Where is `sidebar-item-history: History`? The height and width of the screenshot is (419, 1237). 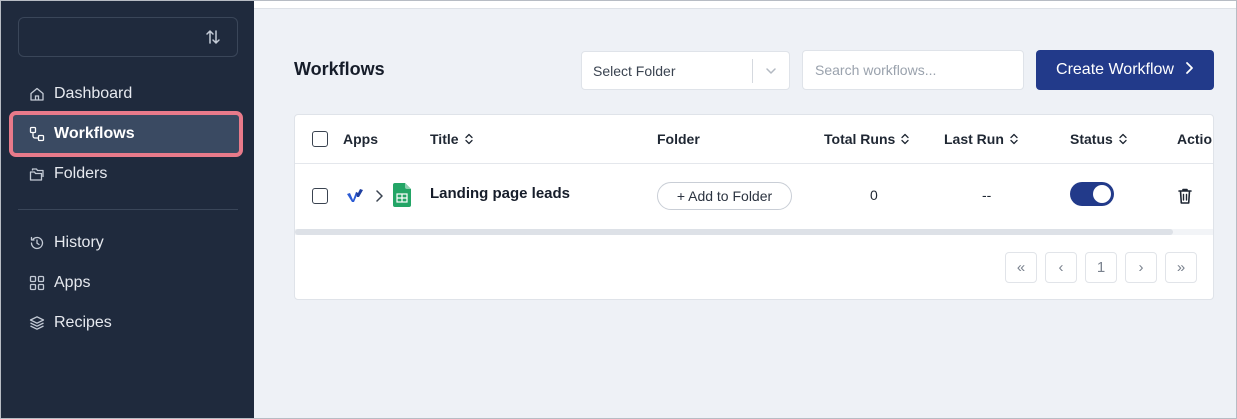 sidebar-item-history: History is located at coordinates (126, 243).